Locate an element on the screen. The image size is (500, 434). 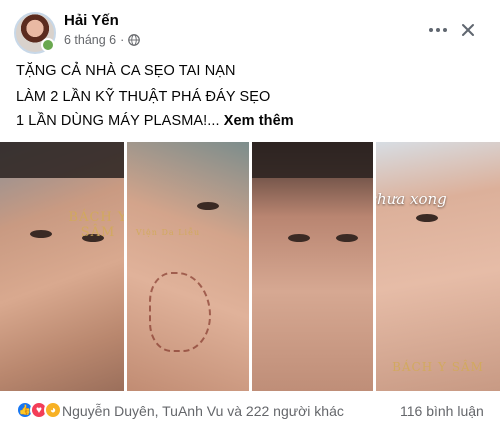
wow-icon: ◕ is located at coordinates (53, 410).